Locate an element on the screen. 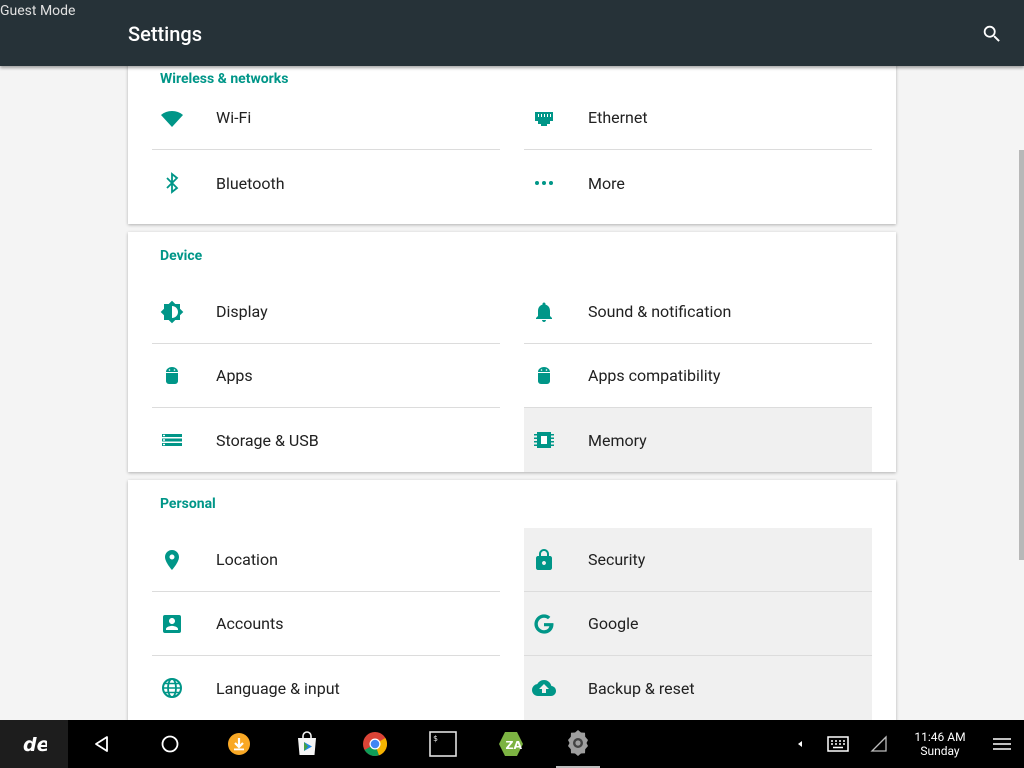 This screenshot has height=768, width=1024. setting-ethernet: Ethernet is located at coordinates (698, 118).